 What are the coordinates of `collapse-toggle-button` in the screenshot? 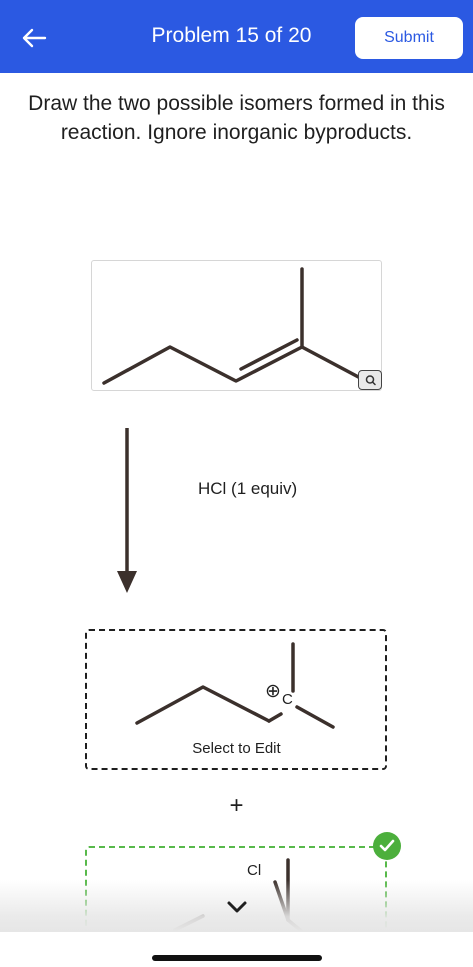 It's located at (237, 907).